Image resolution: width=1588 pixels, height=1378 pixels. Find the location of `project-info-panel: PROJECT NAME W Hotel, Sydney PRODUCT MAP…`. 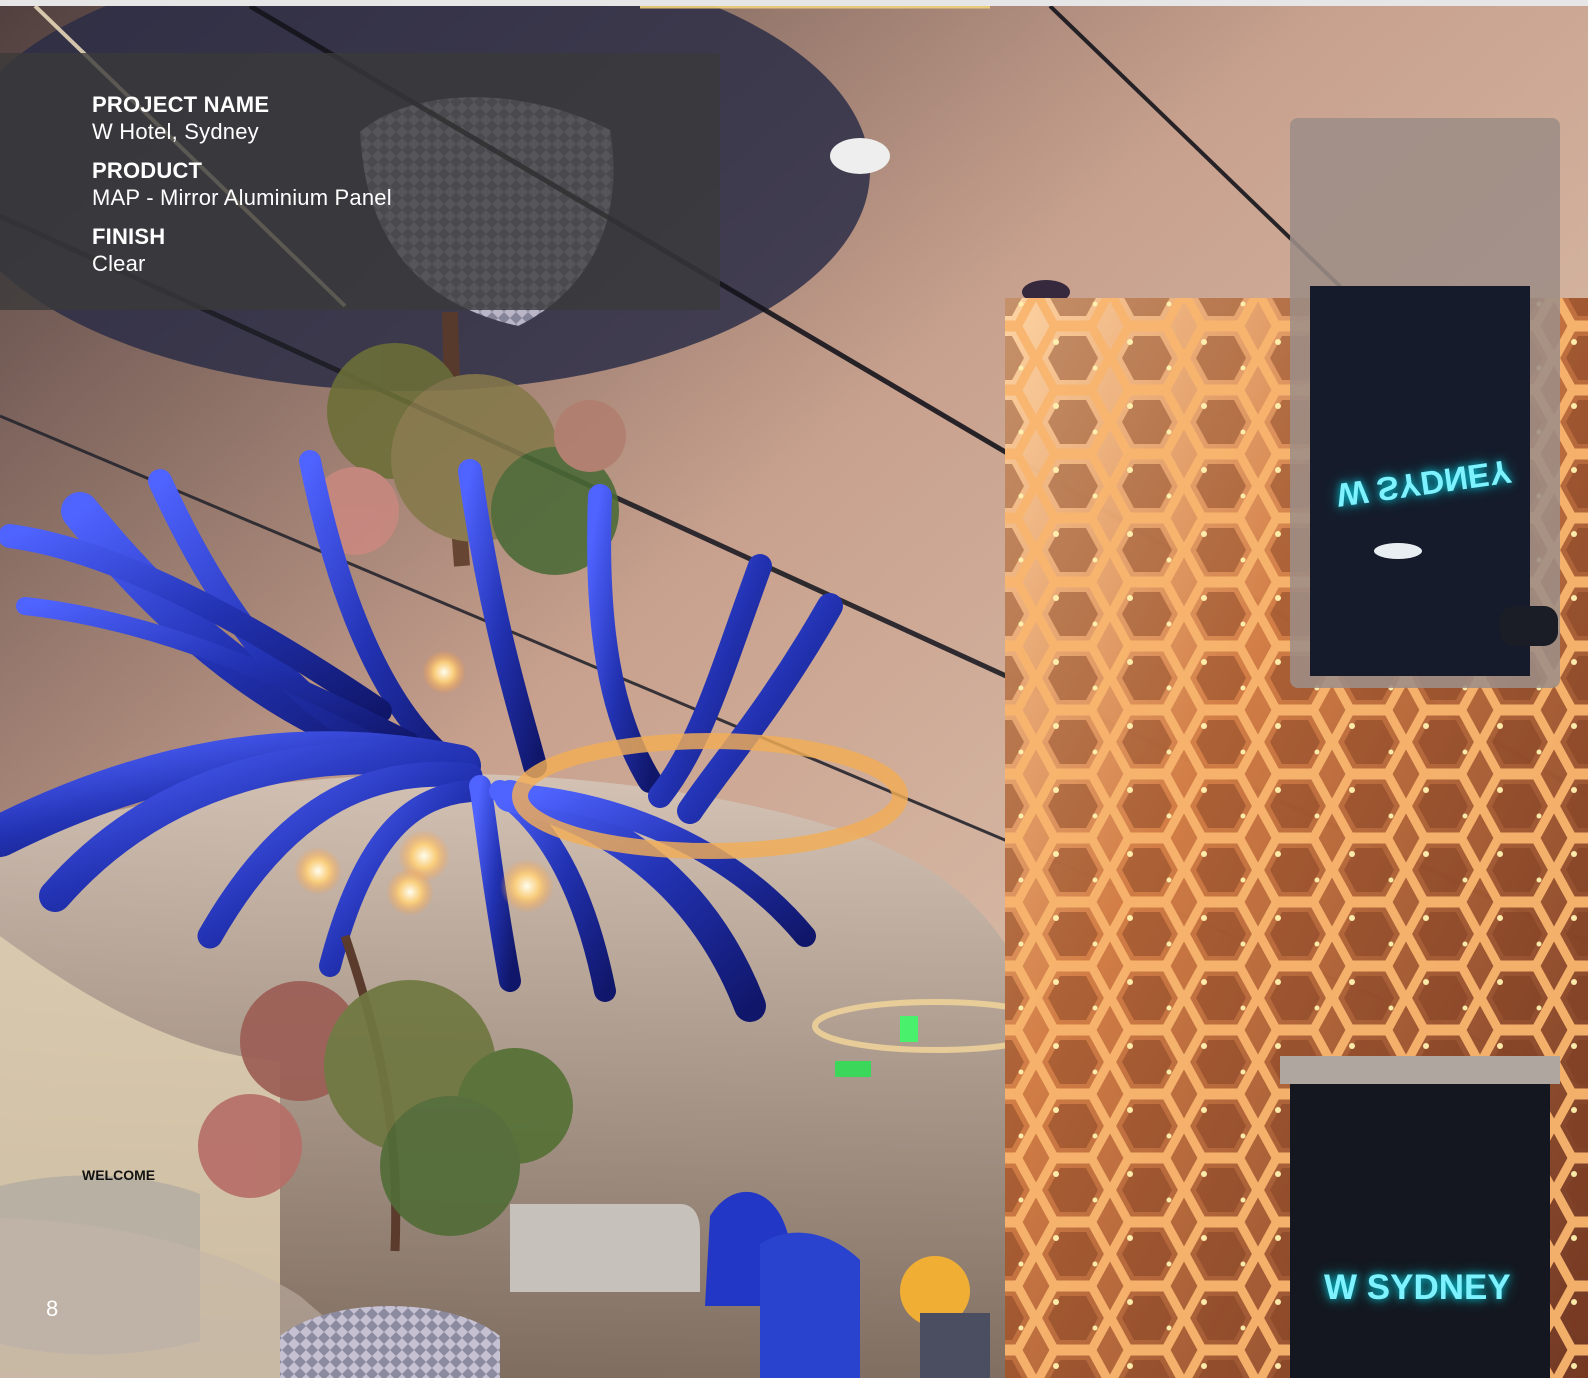

project-info-panel: PROJECT NAME W Hotel, Sydney PRODUCT MAP… is located at coordinates (360, 181).